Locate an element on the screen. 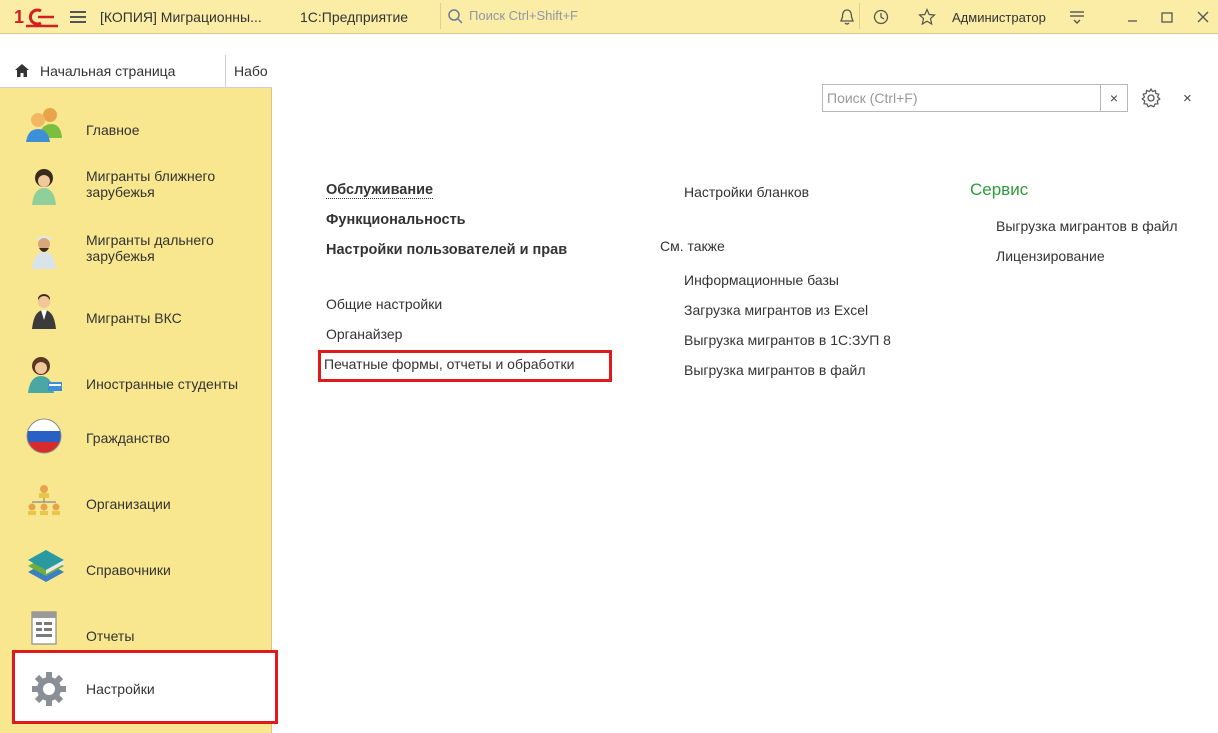  link-export-file: Выгрузка мигрантов в файл is located at coordinates (775, 370).